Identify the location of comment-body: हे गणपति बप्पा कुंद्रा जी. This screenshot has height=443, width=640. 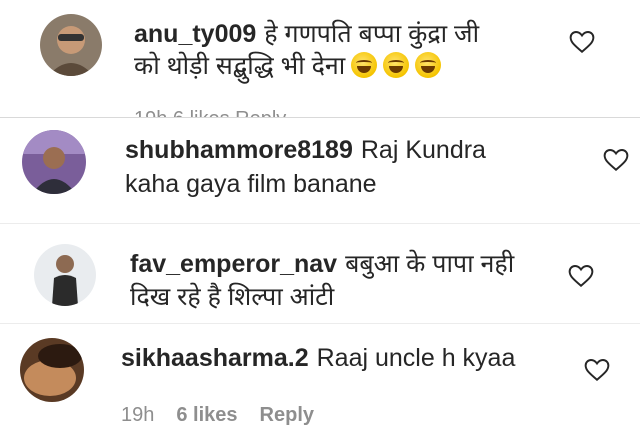
(372, 34).